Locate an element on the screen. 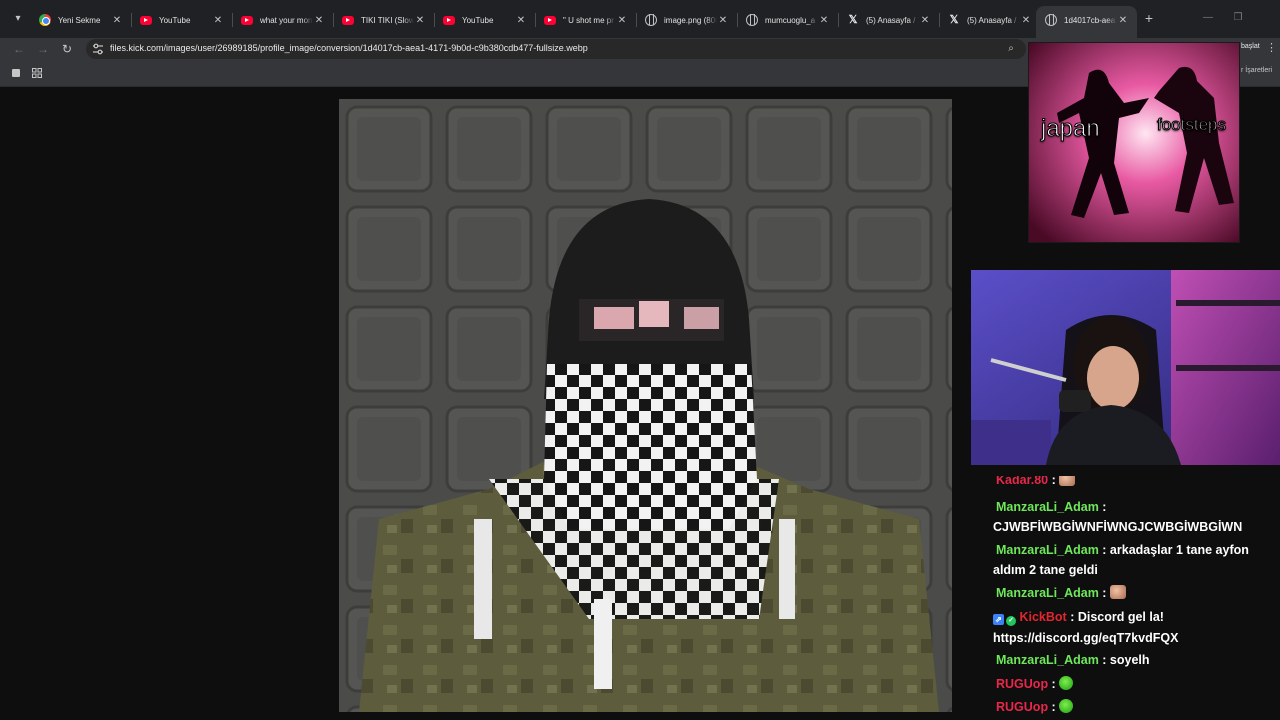 This screenshot has width=1280, height=720. webcam-streamer-illustration is located at coordinates (1125, 367).